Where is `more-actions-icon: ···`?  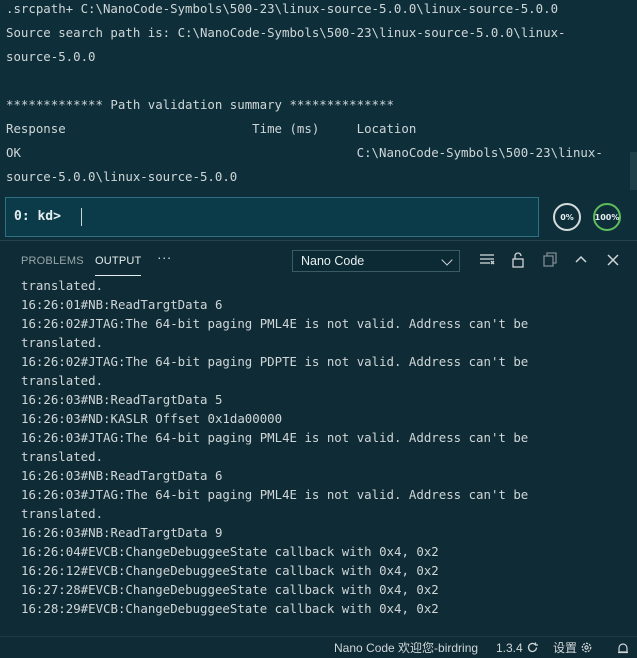 more-actions-icon: ··· is located at coordinates (164, 260).